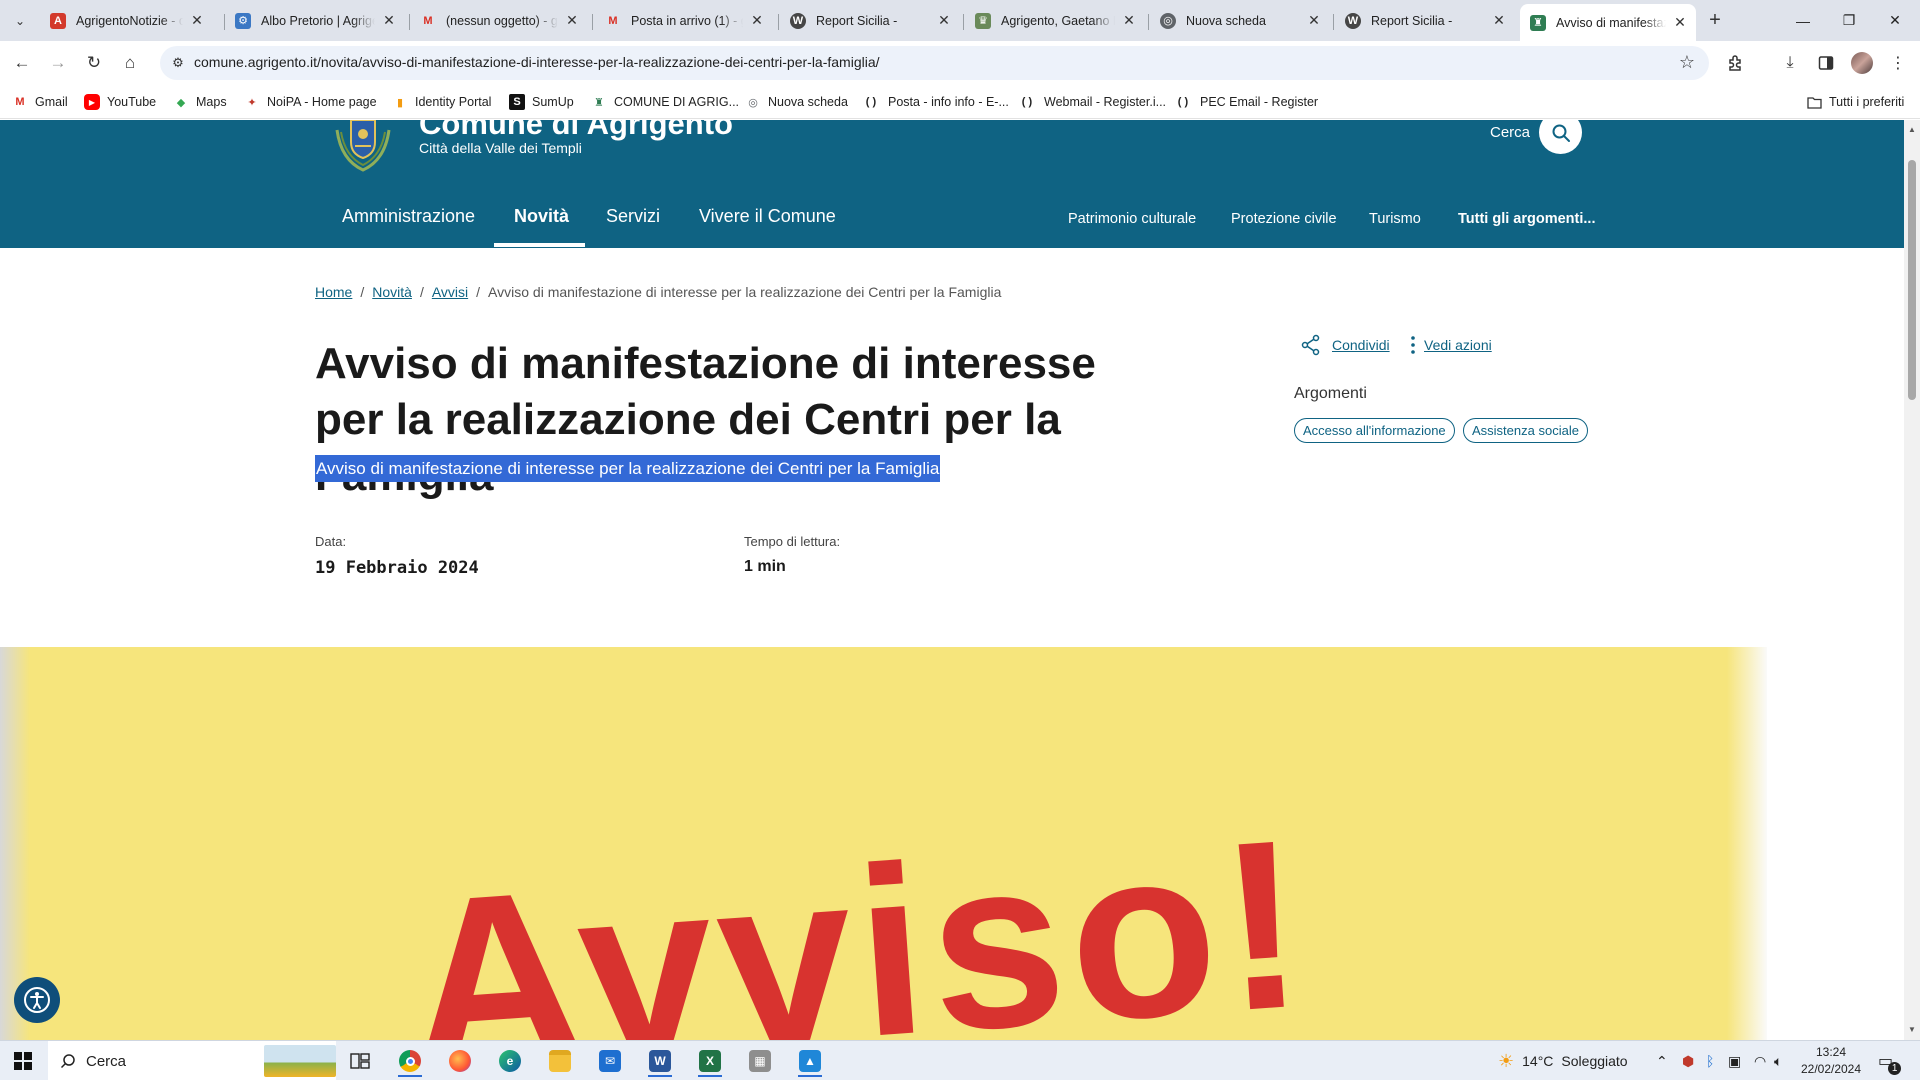  I want to click on system-clock: 13:24 22/02/2024, so click(1831, 1061).